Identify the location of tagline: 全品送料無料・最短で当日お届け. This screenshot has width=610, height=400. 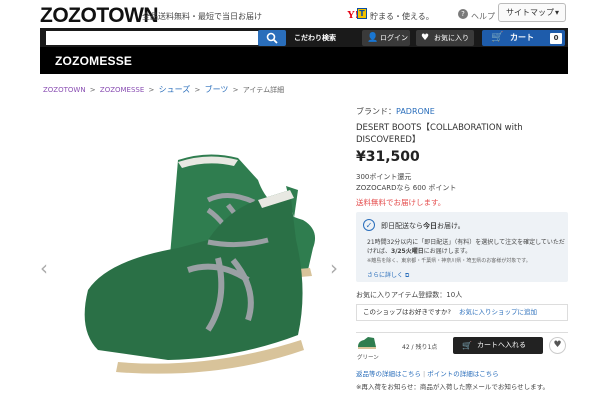
(202, 16).